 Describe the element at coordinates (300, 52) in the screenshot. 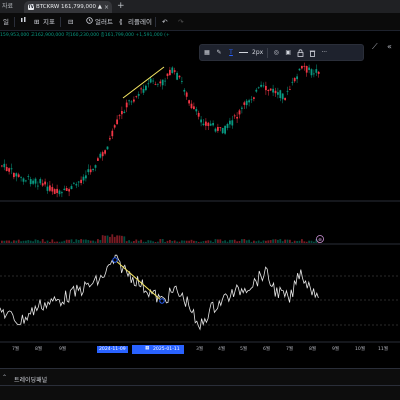

I see `lock-icon` at that location.